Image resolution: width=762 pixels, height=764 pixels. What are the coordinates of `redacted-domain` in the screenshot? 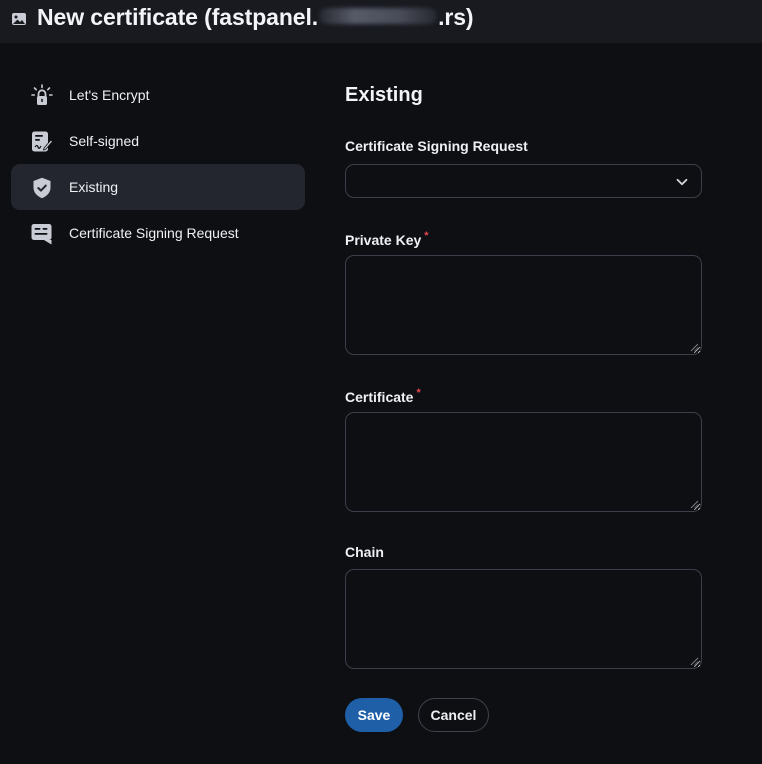 It's located at (378, 16).